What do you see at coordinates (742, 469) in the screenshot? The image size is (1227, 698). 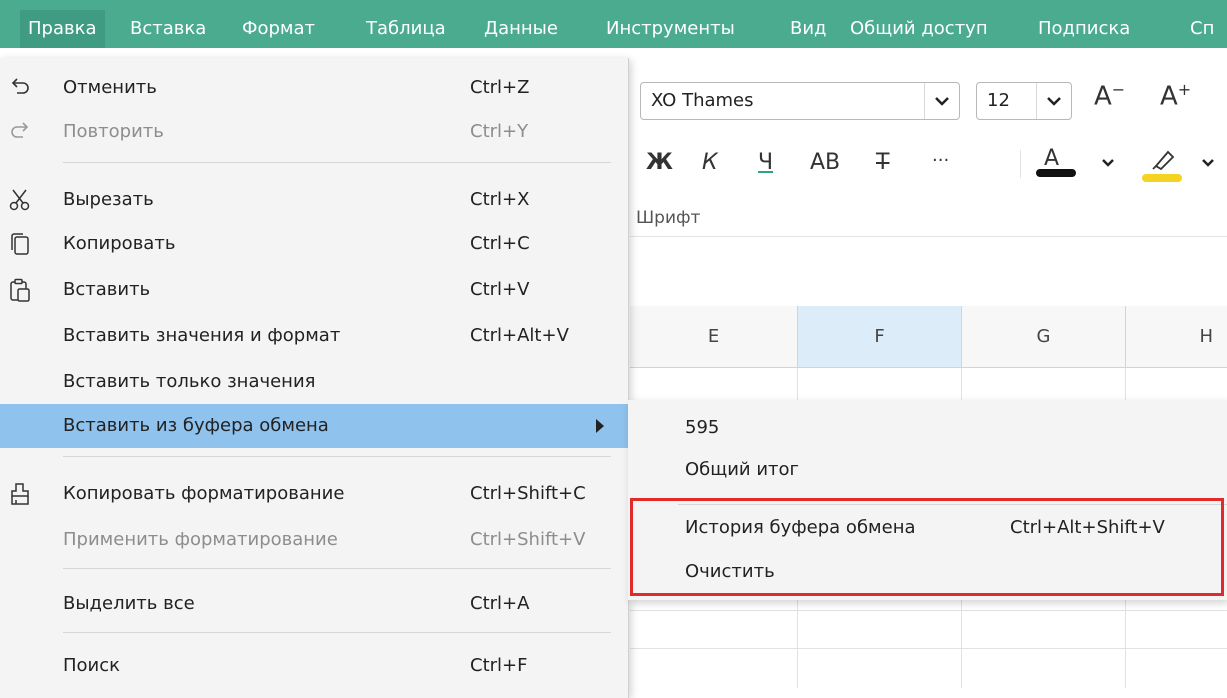 I see `clipboard-item-label: Общий итог` at bounding box center [742, 469].